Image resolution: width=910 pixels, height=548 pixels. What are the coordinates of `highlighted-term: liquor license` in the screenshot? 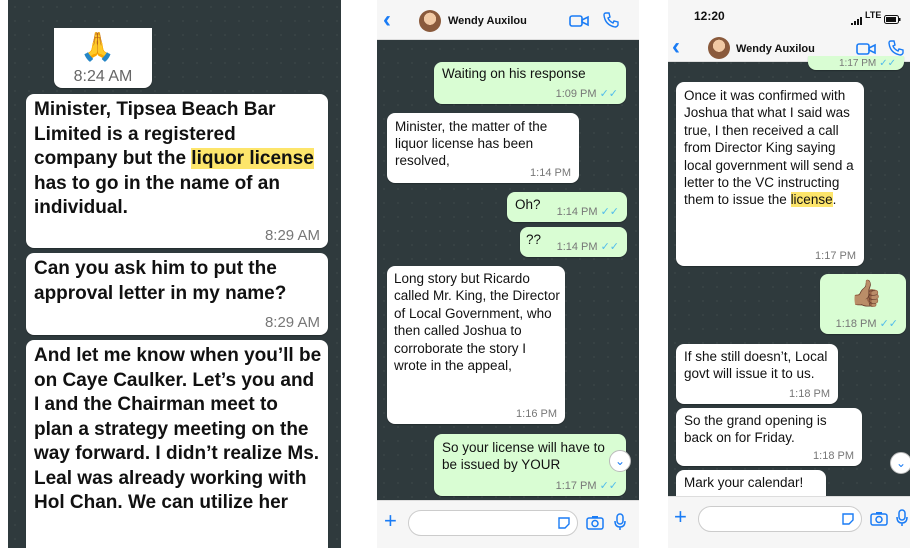 It's located at (252, 158).